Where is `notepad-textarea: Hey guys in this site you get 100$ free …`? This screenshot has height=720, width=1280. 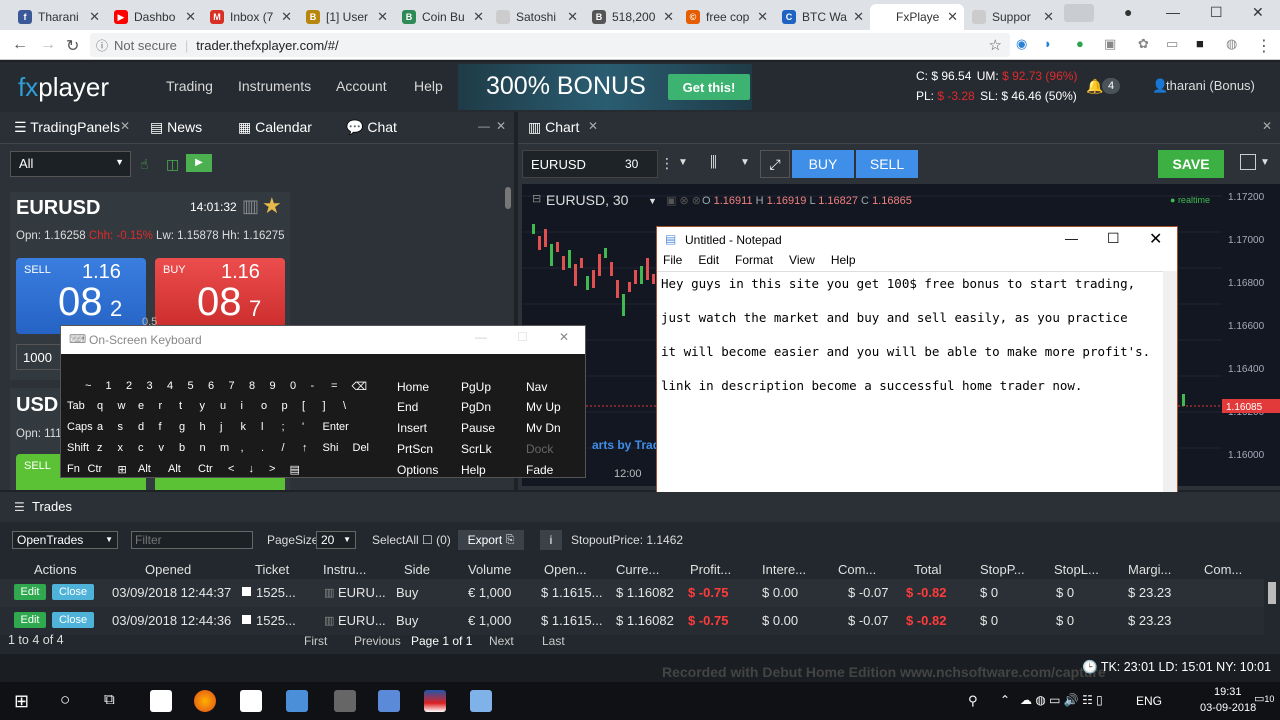 notepad-textarea: Hey guys in this site you get 100$ free … is located at coordinates (910, 392).